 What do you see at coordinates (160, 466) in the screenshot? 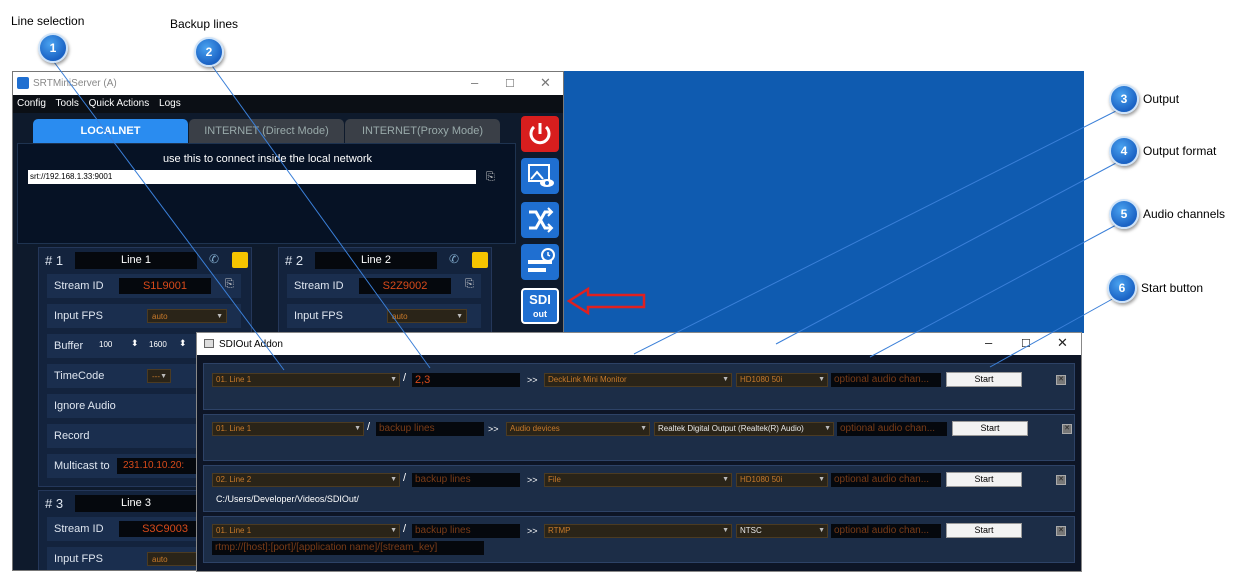
I see `multicast-value: 231.10.10.20:` at bounding box center [160, 466].